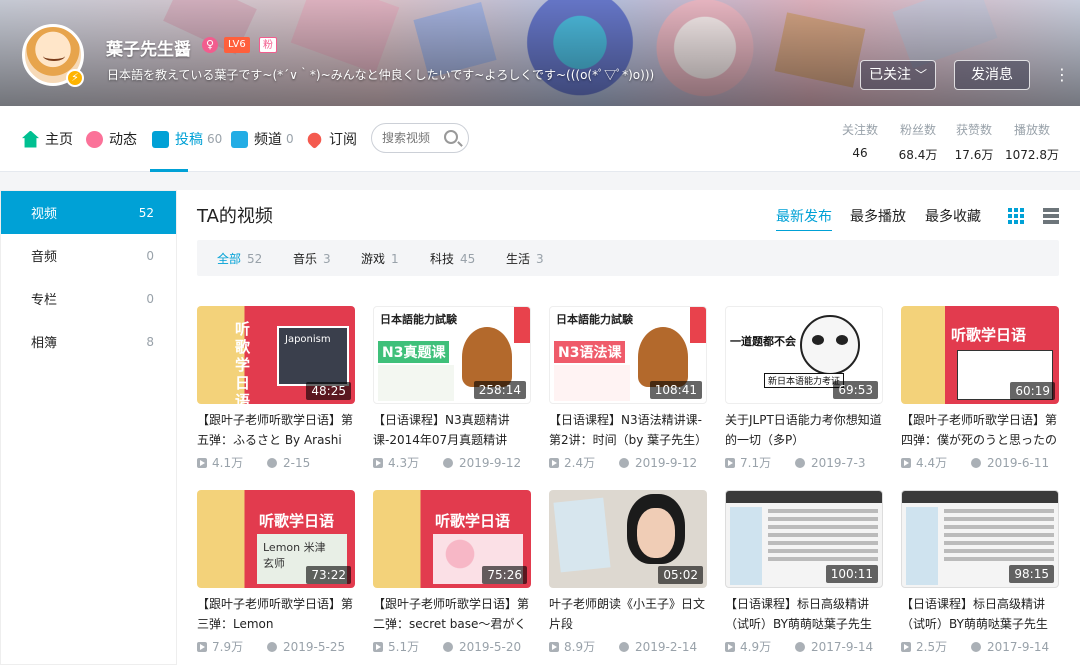  I want to click on video-thumbnail: 听歌学日语 75:26, so click(452, 539).